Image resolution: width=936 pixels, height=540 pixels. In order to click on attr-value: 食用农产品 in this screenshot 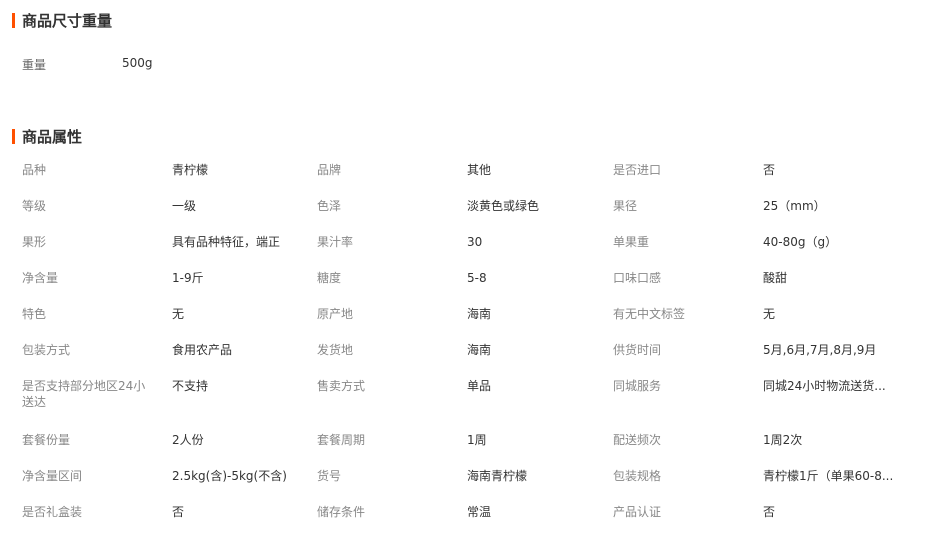, I will do `click(202, 350)`.